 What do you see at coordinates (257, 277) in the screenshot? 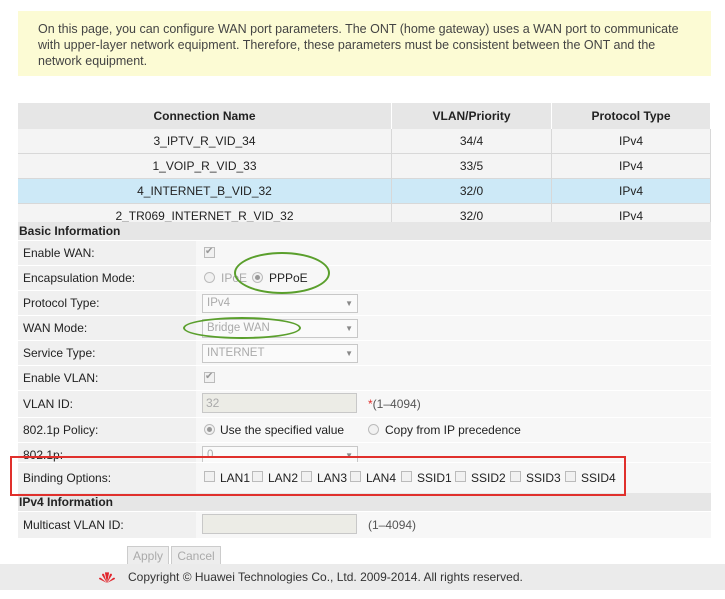
I see `pppoe-radio` at bounding box center [257, 277].